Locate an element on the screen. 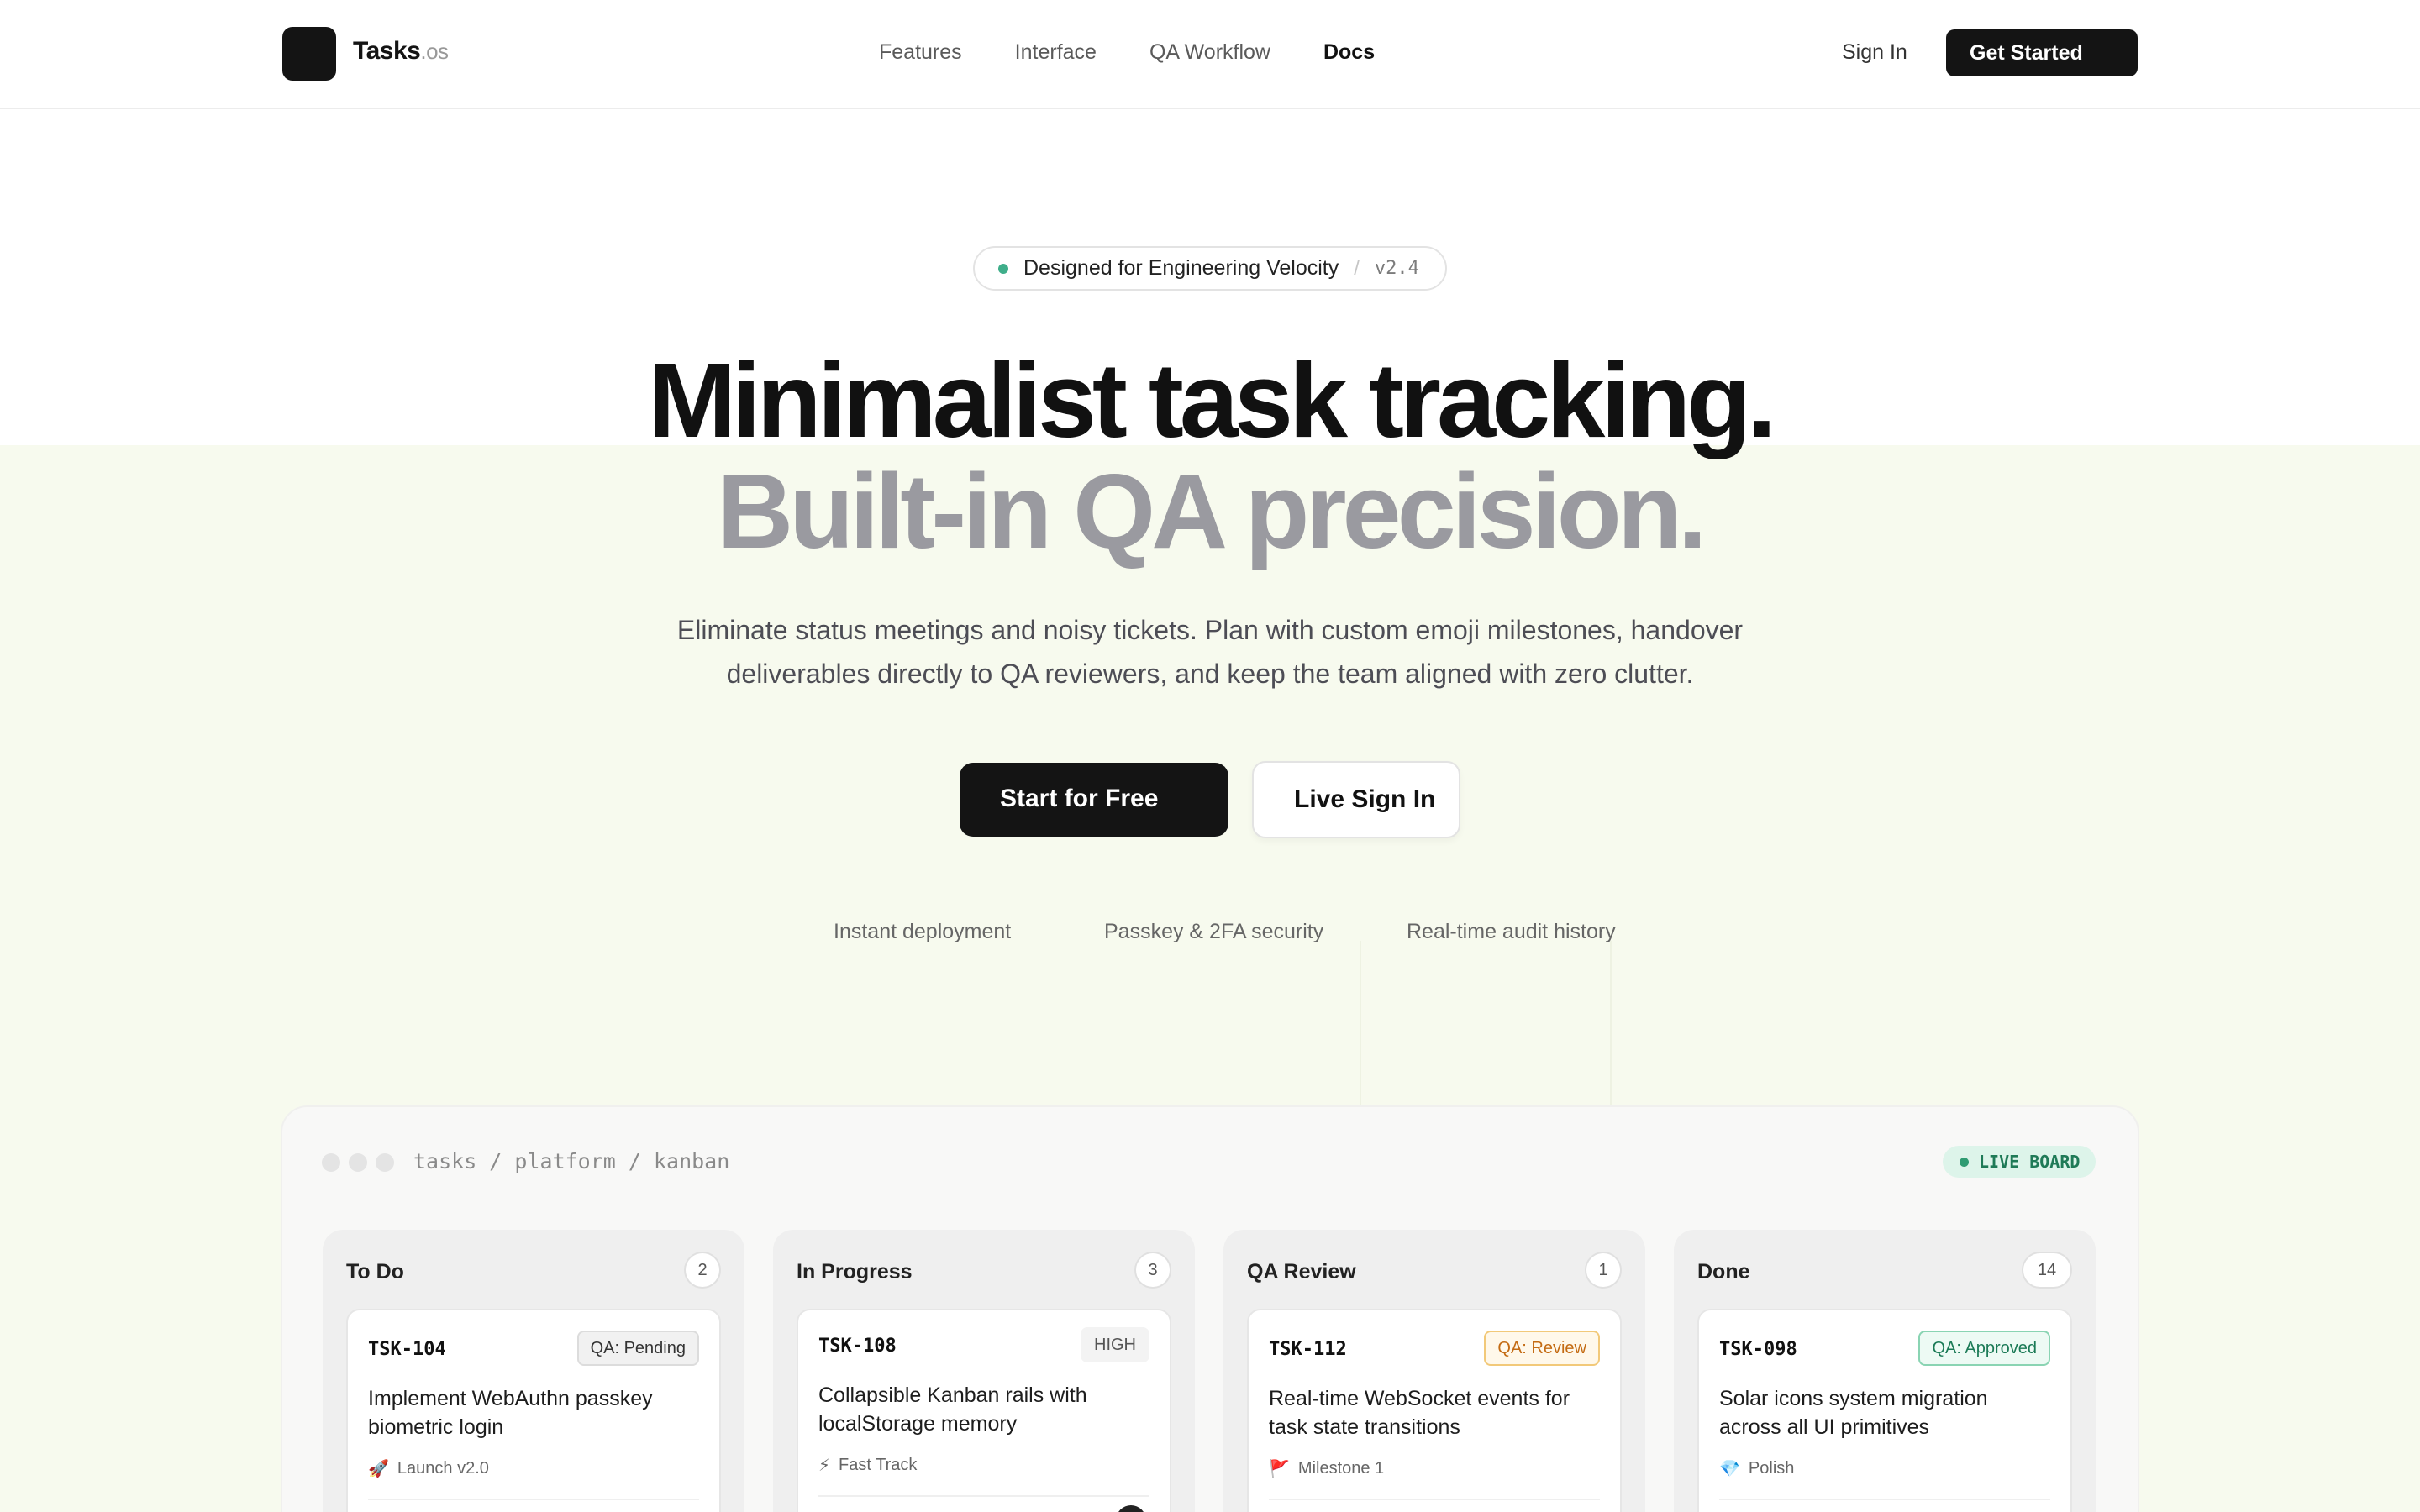 This screenshot has height=1512, width=2420. brand-suffix: .os is located at coordinates (435, 51).